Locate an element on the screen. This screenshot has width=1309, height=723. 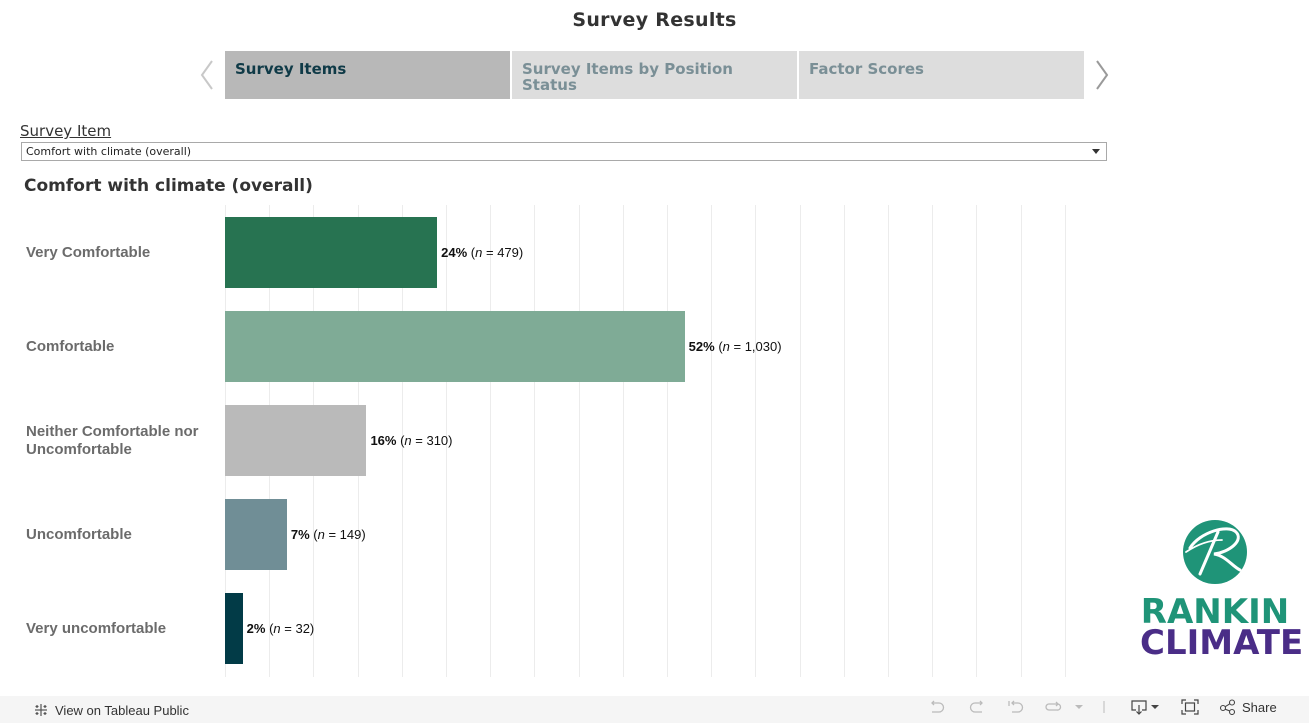
tabs-next-button is located at coordinates (1102, 75).